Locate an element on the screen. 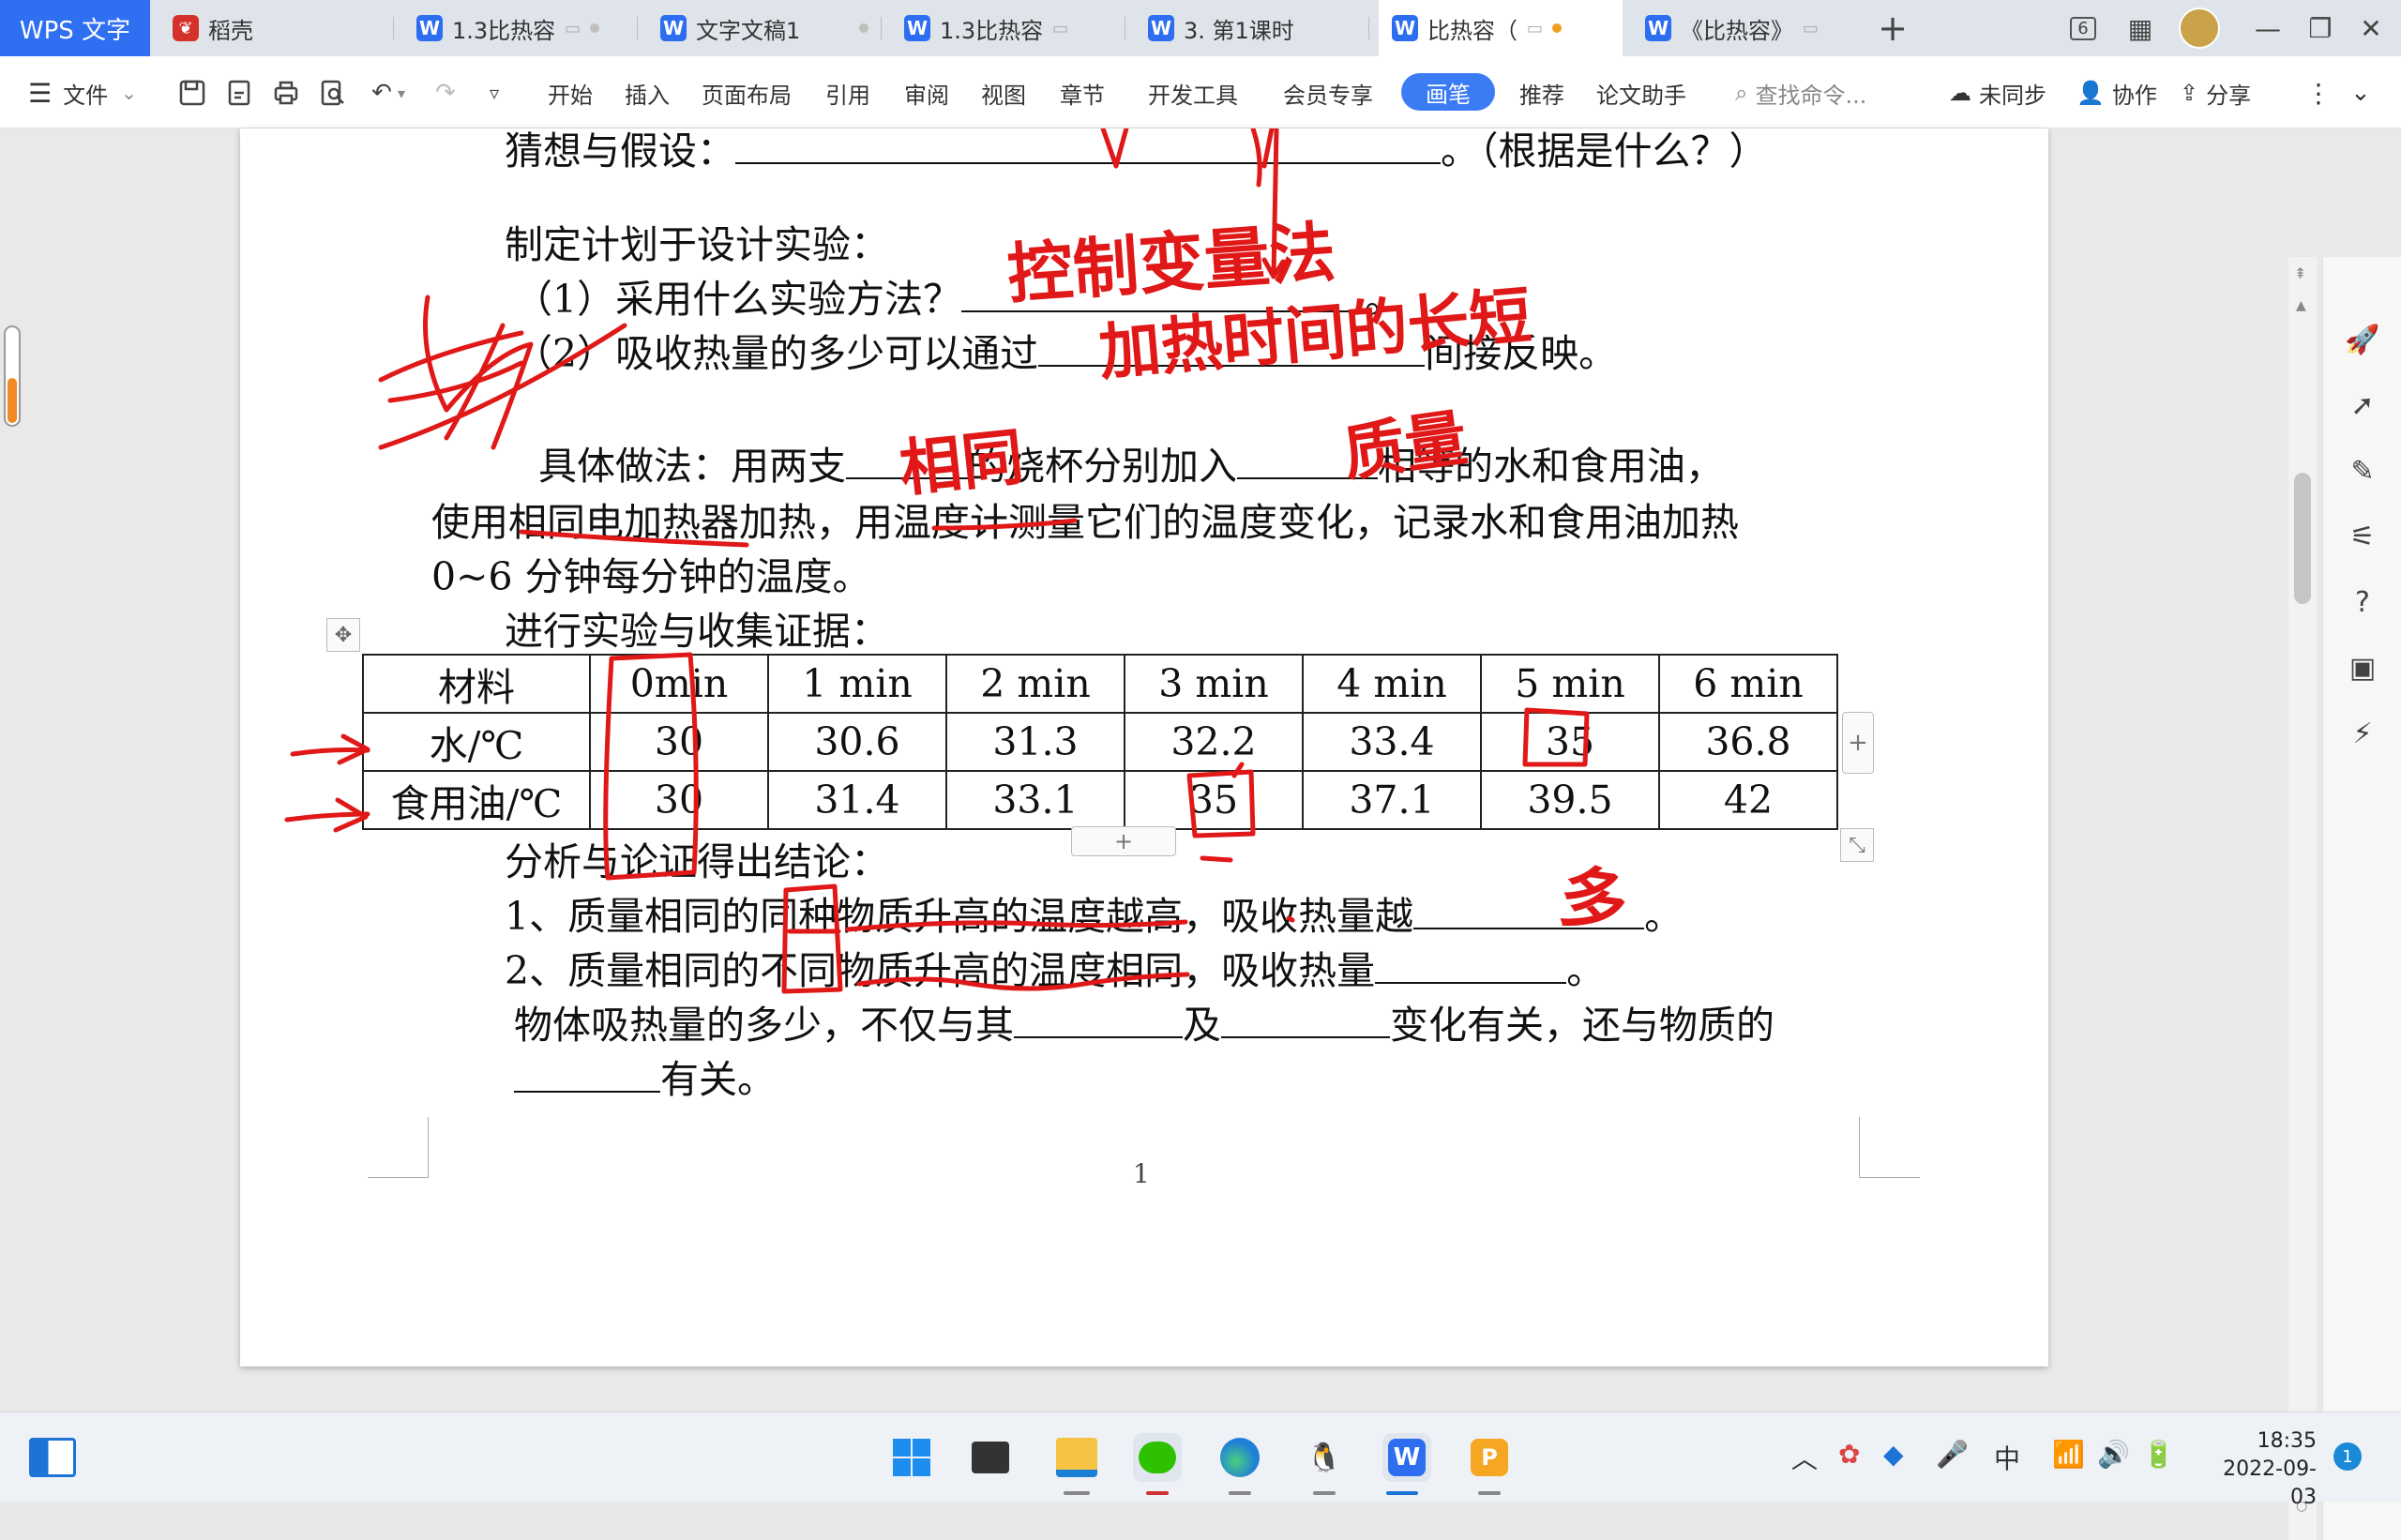  menu-start: 开始 is located at coordinates (570, 93).